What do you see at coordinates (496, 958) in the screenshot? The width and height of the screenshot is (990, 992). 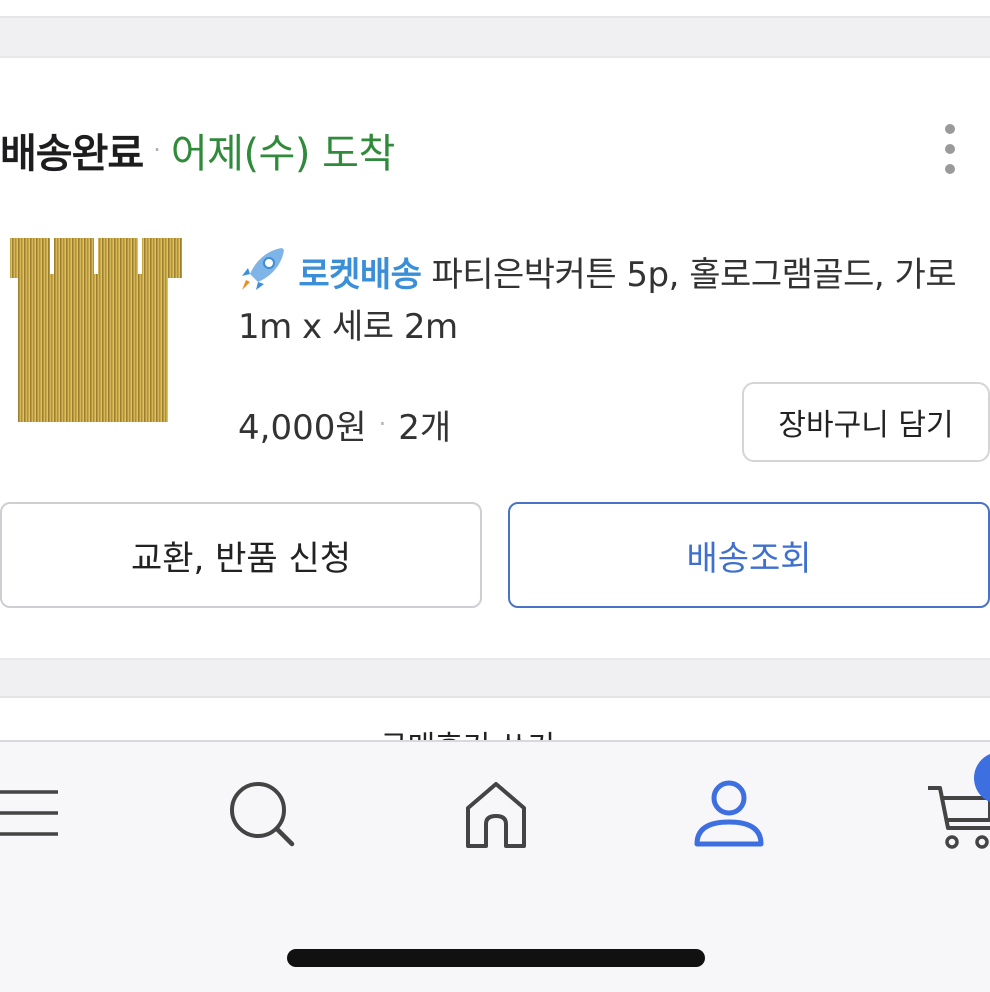 I see `home-indicator` at bounding box center [496, 958].